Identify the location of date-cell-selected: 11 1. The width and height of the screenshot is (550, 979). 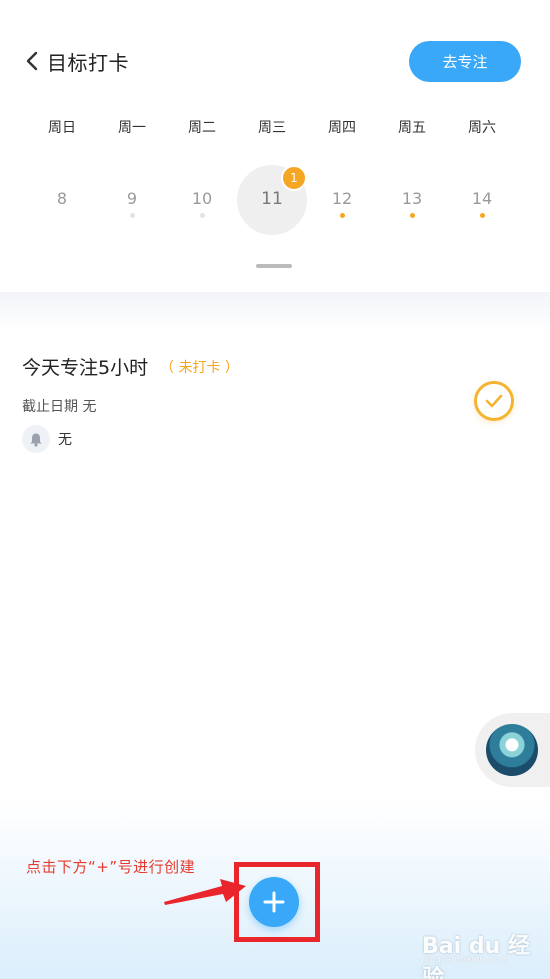
(272, 201).